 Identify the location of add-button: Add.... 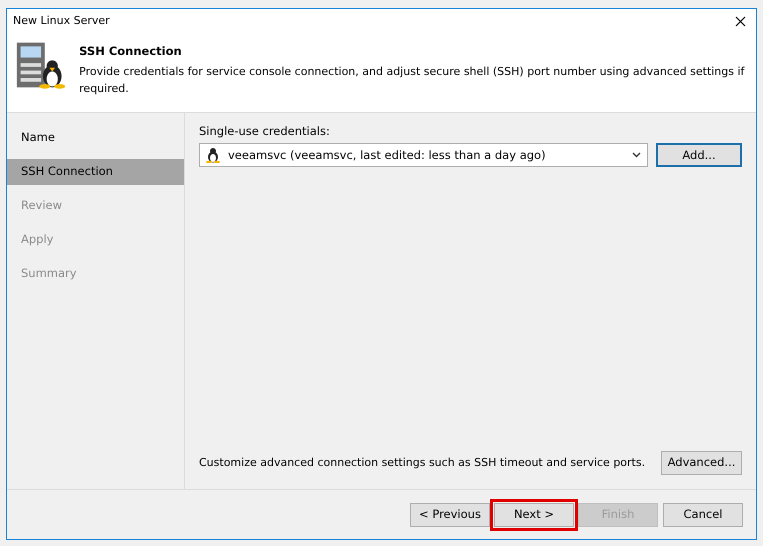
(699, 155).